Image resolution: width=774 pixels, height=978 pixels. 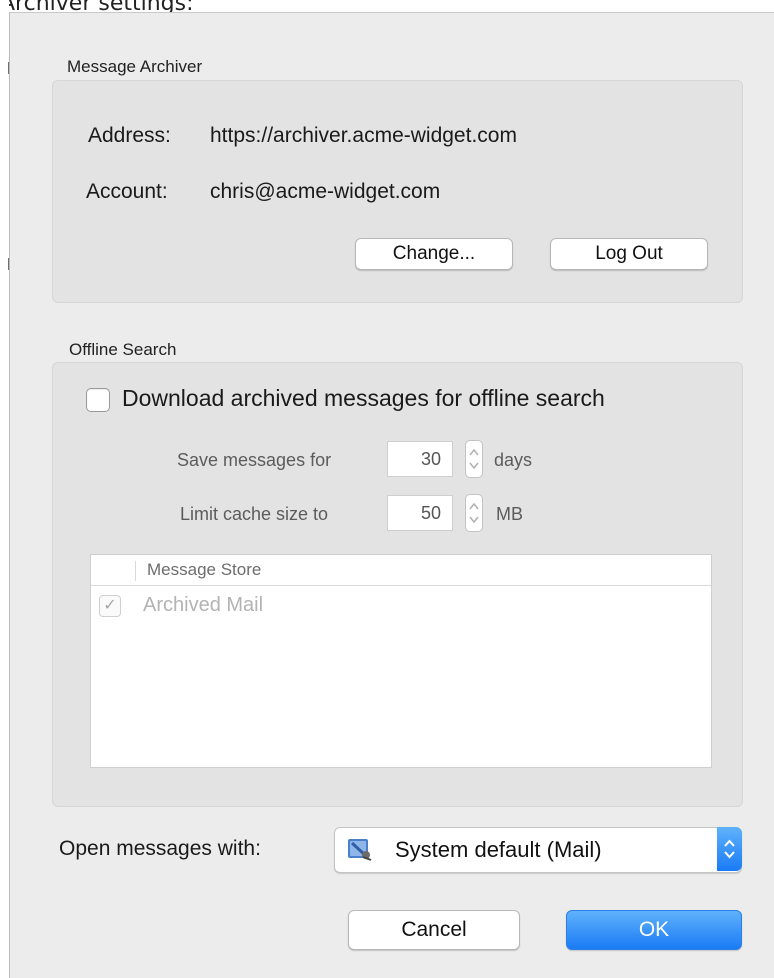 I want to click on column-divider, so click(x=135, y=571).